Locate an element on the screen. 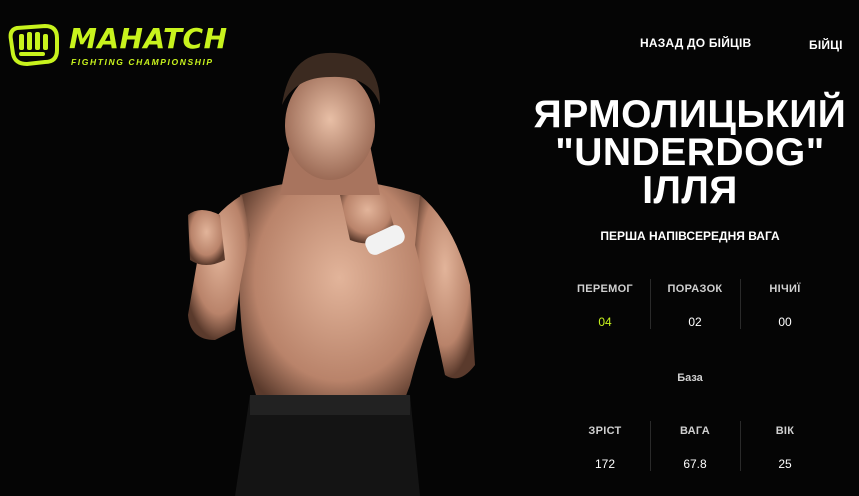  age-label: ВІК is located at coordinates (785, 431).